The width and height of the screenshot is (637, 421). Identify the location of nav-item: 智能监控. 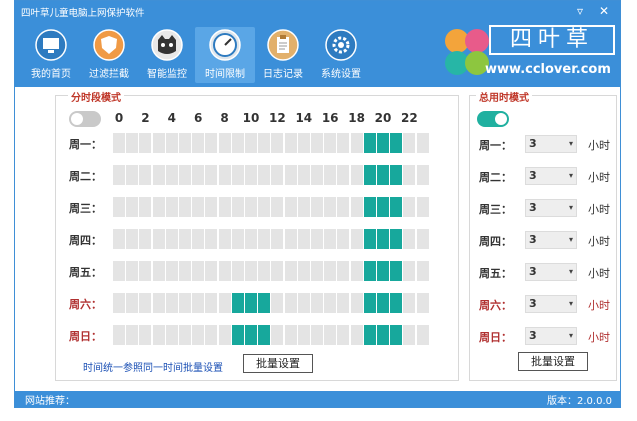
(167, 55).